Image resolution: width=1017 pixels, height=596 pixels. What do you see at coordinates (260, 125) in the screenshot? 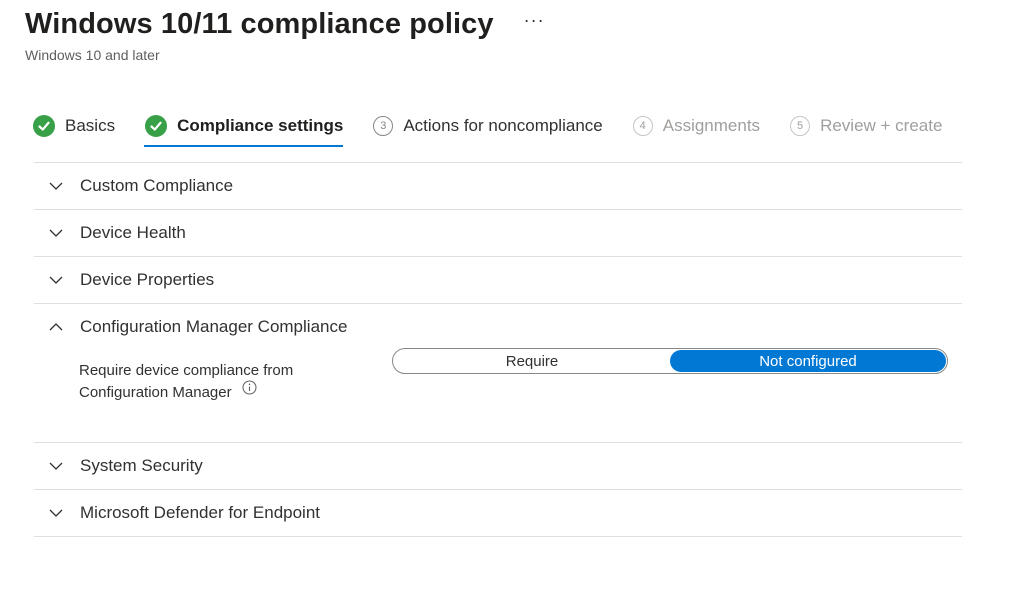
I see `wizard-step-label: Compliance settings` at bounding box center [260, 125].